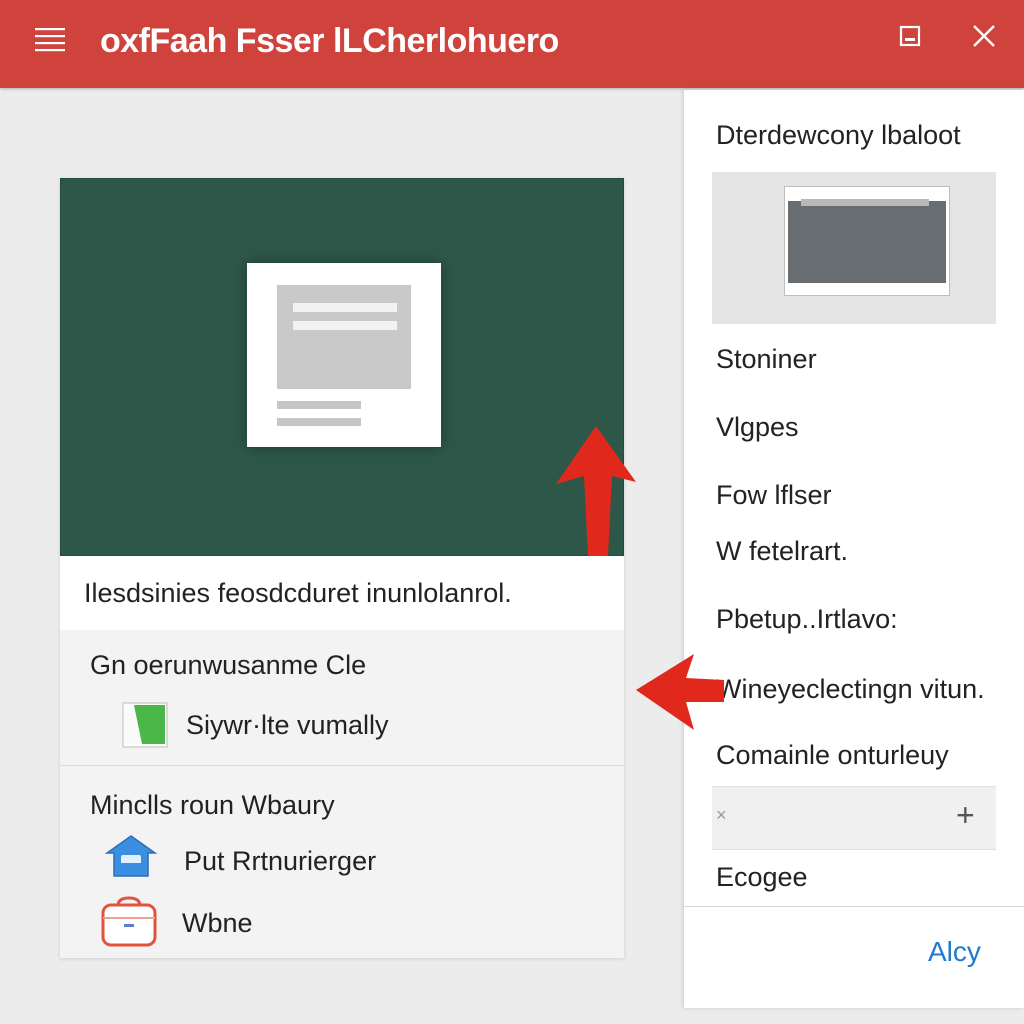 The image size is (1024, 1024). What do you see at coordinates (145, 725) in the screenshot?
I see `green-square-icon` at bounding box center [145, 725].